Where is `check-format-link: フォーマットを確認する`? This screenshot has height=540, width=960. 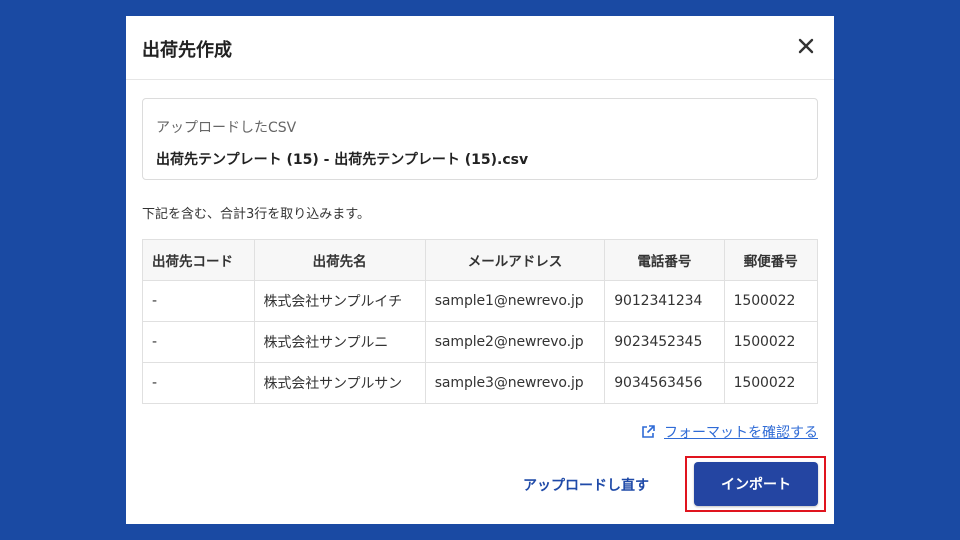
check-format-link: フォーマットを確認する is located at coordinates (729, 432).